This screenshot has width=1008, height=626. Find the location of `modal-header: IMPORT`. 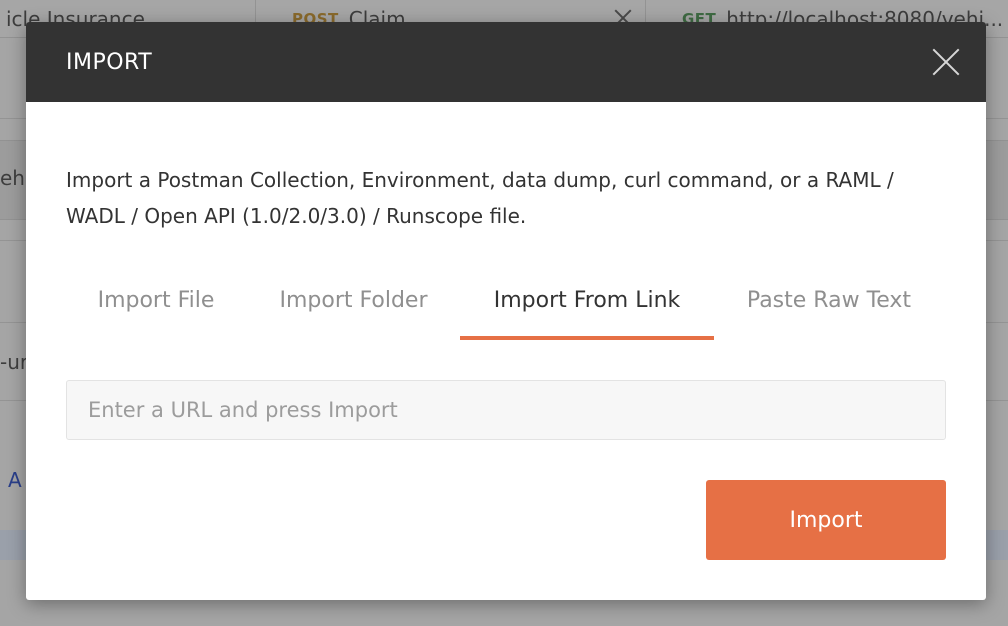

modal-header: IMPORT is located at coordinates (506, 62).